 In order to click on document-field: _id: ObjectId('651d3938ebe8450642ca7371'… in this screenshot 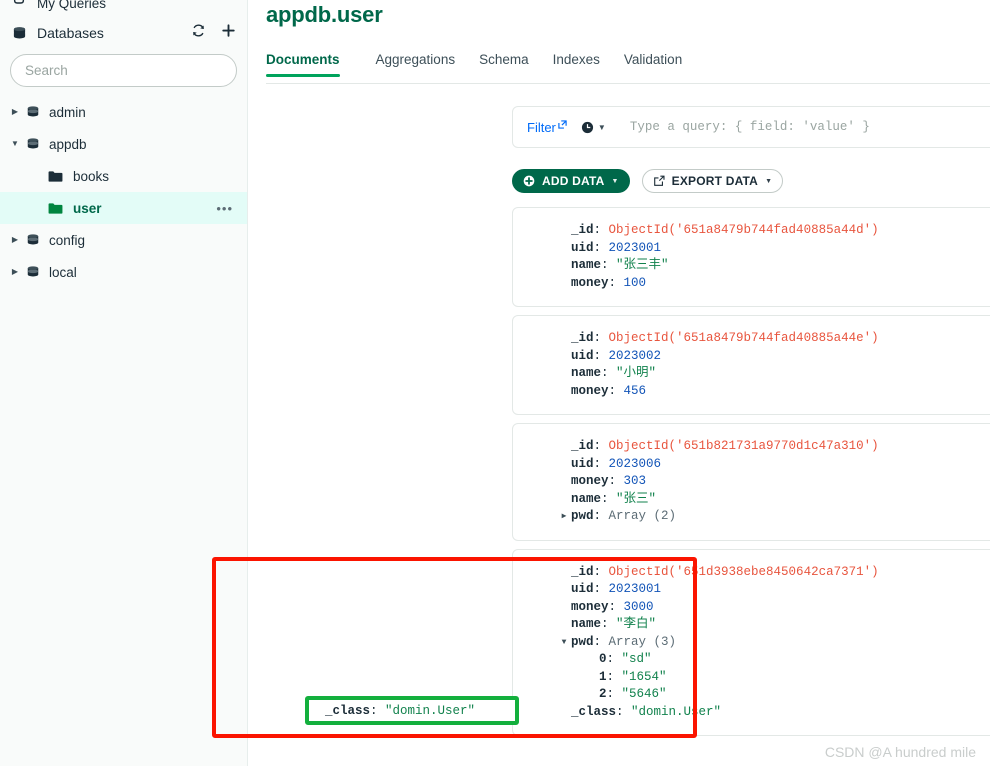, I will do `click(751, 573)`.